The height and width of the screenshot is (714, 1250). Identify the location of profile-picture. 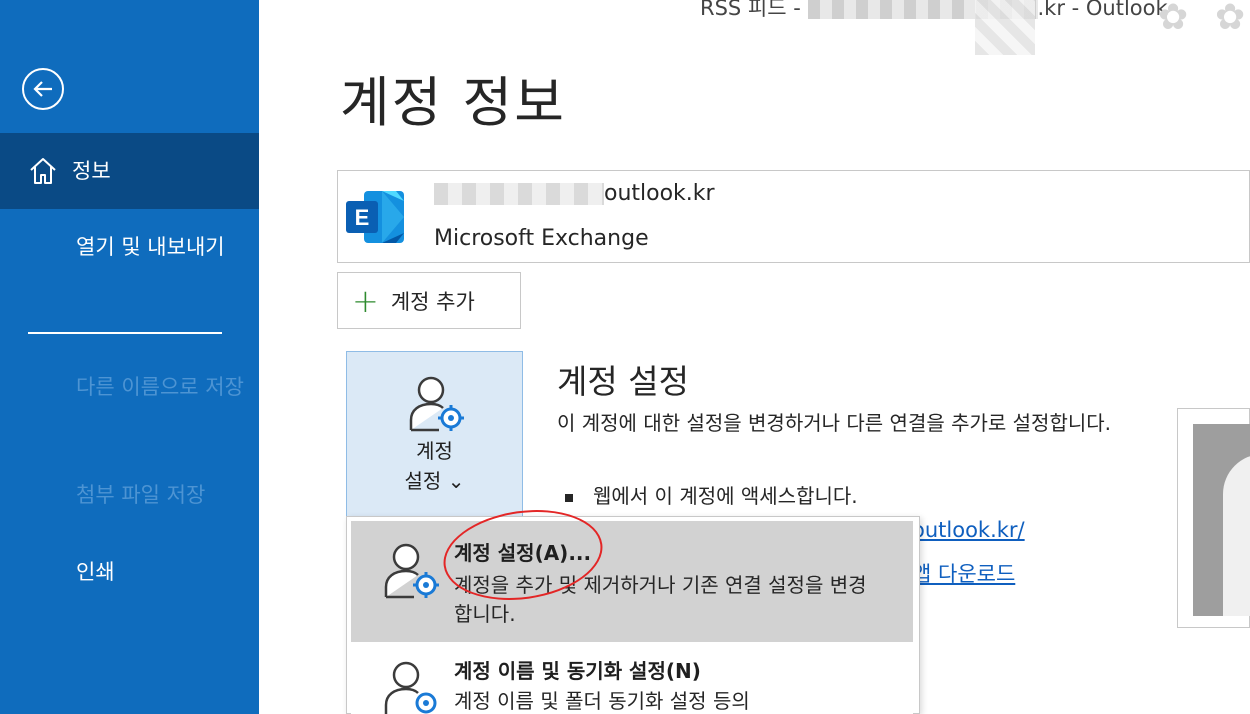
(1213, 518).